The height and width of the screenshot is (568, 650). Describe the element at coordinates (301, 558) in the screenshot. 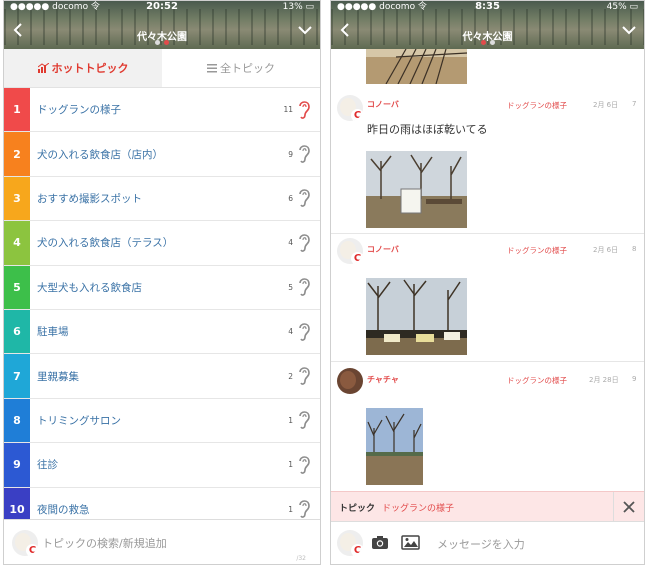

I see `page-counter: /32` at that location.